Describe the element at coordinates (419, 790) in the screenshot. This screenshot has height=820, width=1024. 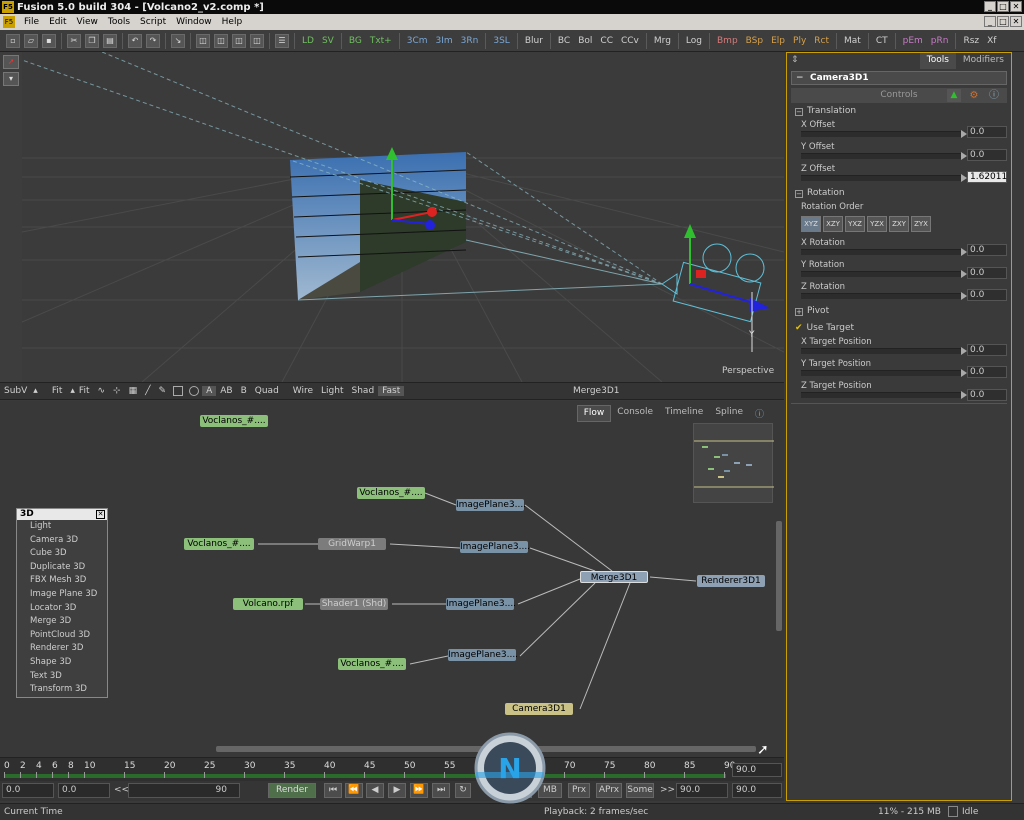
I see `step-forward-icon: ⏩` at that location.